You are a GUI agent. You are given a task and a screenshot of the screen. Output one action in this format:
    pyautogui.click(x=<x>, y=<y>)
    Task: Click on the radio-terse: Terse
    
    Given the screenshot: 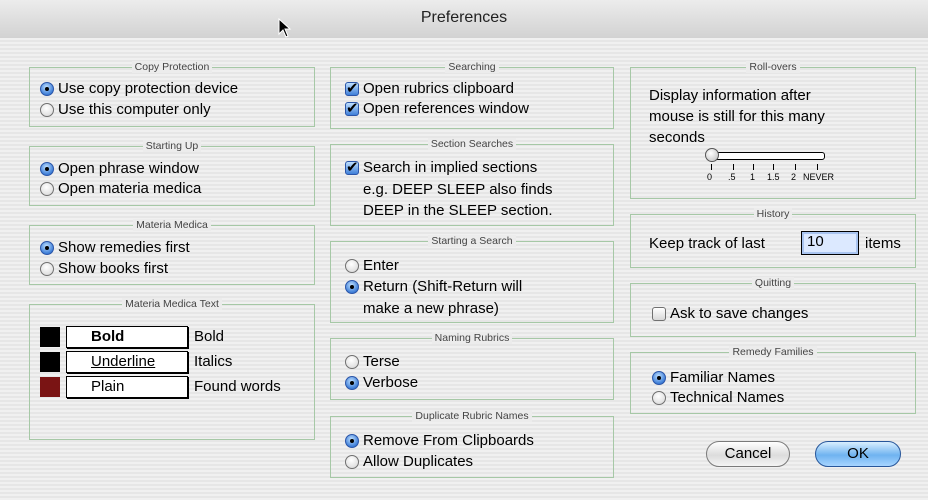 What is the action you would take?
    pyautogui.click(x=372, y=362)
    